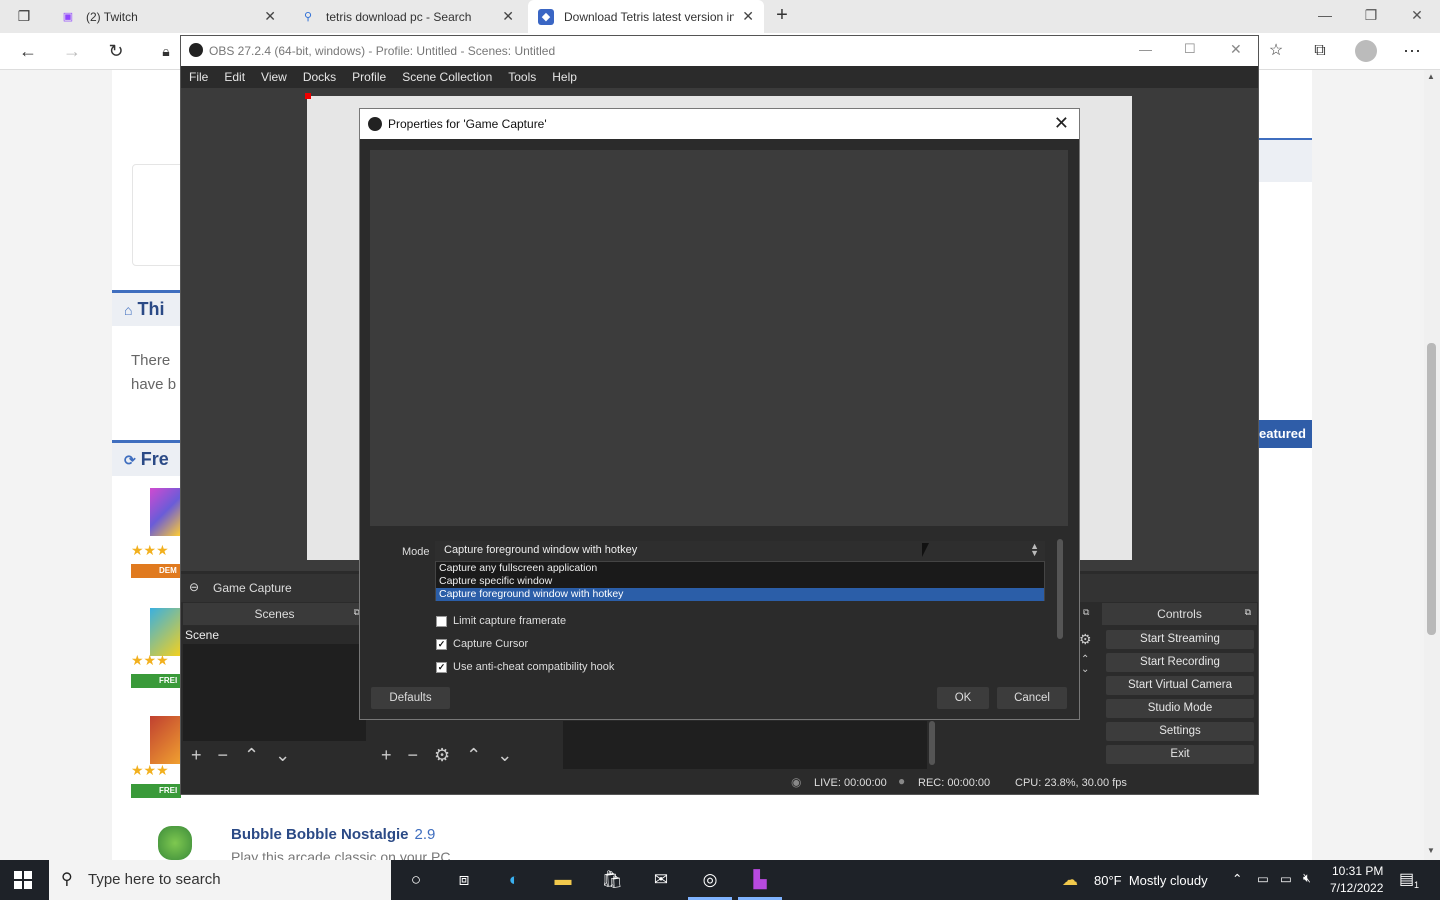  What do you see at coordinates (24, 16) in the screenshot?
I see `tab-actions-icon: ❐` at bounding box center [24, 16].